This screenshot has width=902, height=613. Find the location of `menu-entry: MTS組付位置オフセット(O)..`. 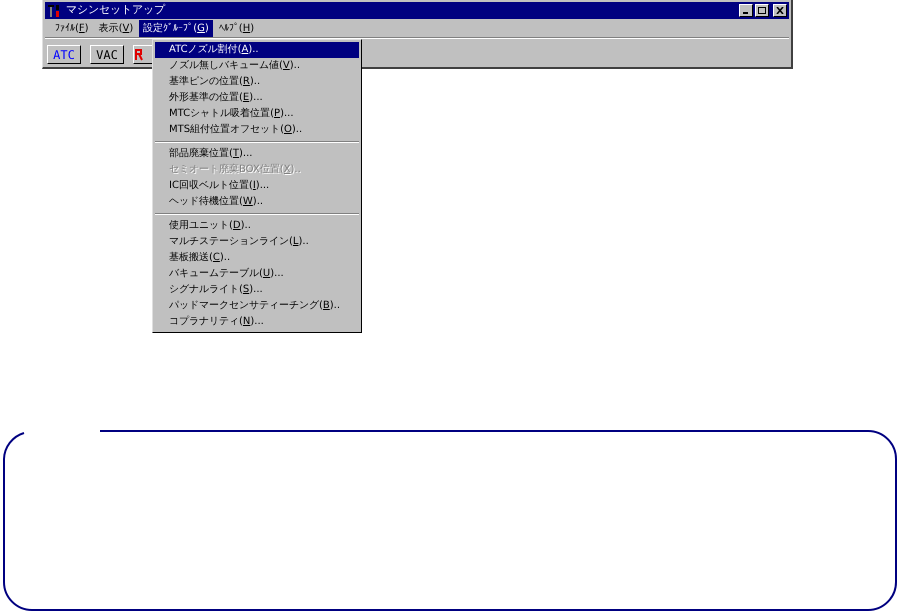

menu-entry: MTS組付位置オフセット(O).. is located at coordinates (257, 130).